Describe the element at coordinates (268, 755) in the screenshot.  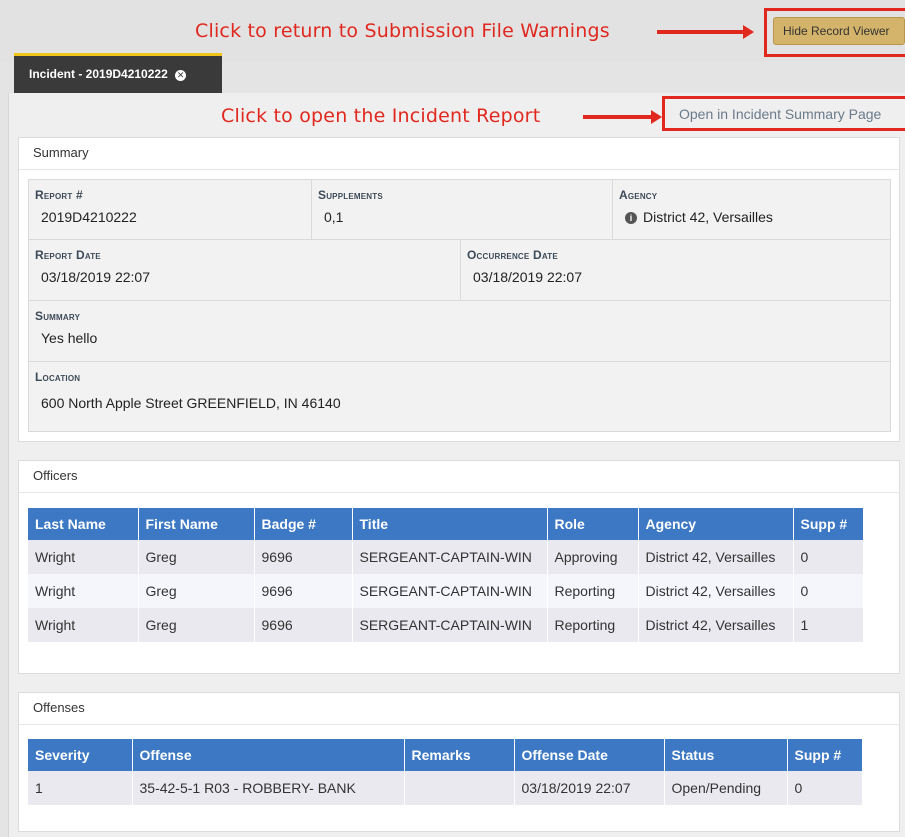
I see `column-header: Offense` at that location.